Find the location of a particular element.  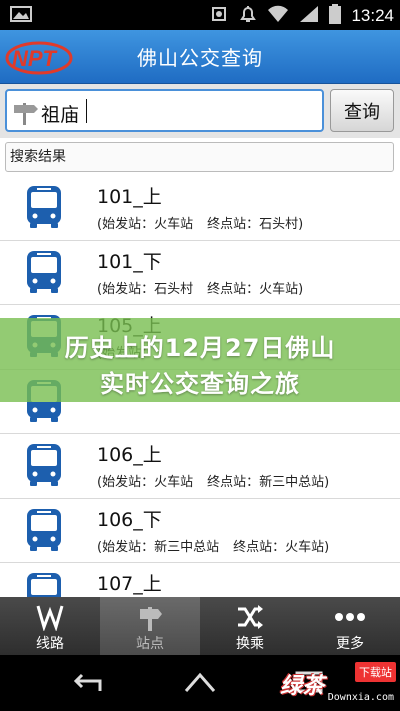

route-stations: (始发站：石头村 终点站：火车站) is located at coordinates (200, 287).